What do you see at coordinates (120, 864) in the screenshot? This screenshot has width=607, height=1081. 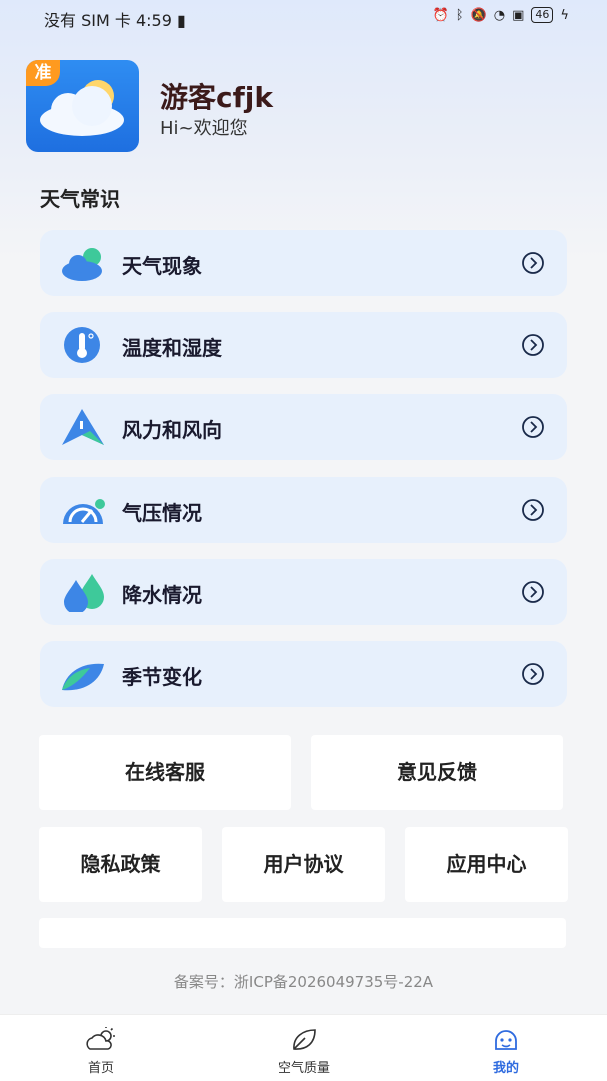 I see `privacy-policy-button: 隐私政策` at bounding box center [120, 864].